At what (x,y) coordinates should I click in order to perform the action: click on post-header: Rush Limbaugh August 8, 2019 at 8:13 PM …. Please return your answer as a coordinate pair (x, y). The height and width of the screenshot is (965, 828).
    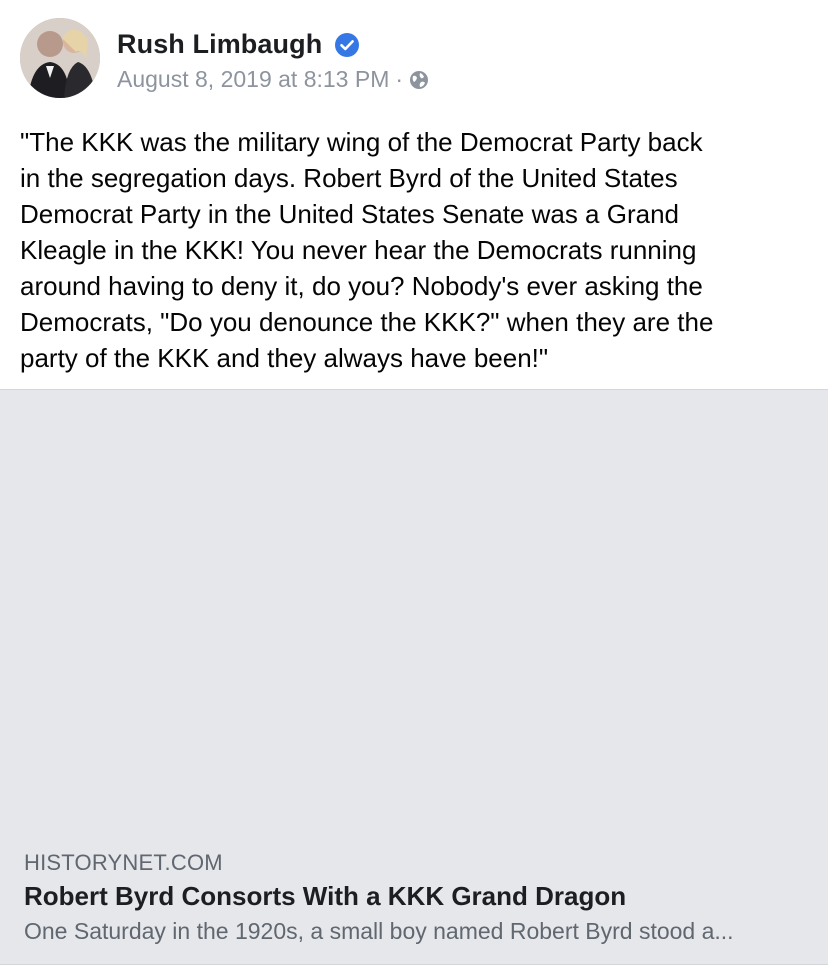
    Looking at the image, I should click on (415, 58).